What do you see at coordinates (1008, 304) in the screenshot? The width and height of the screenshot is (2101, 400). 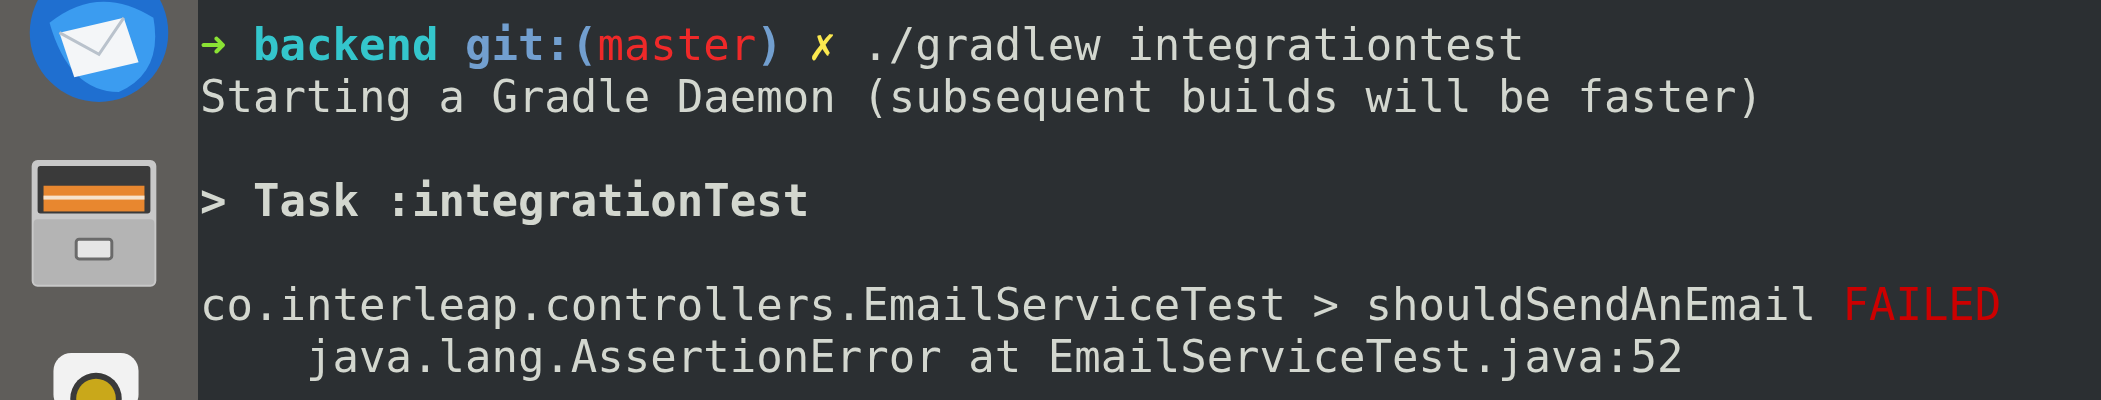 I see `test-name: co.interleap.controllers.EmailServiceTest > shouldSendAnEmail` at bounding box center [1008, 304].